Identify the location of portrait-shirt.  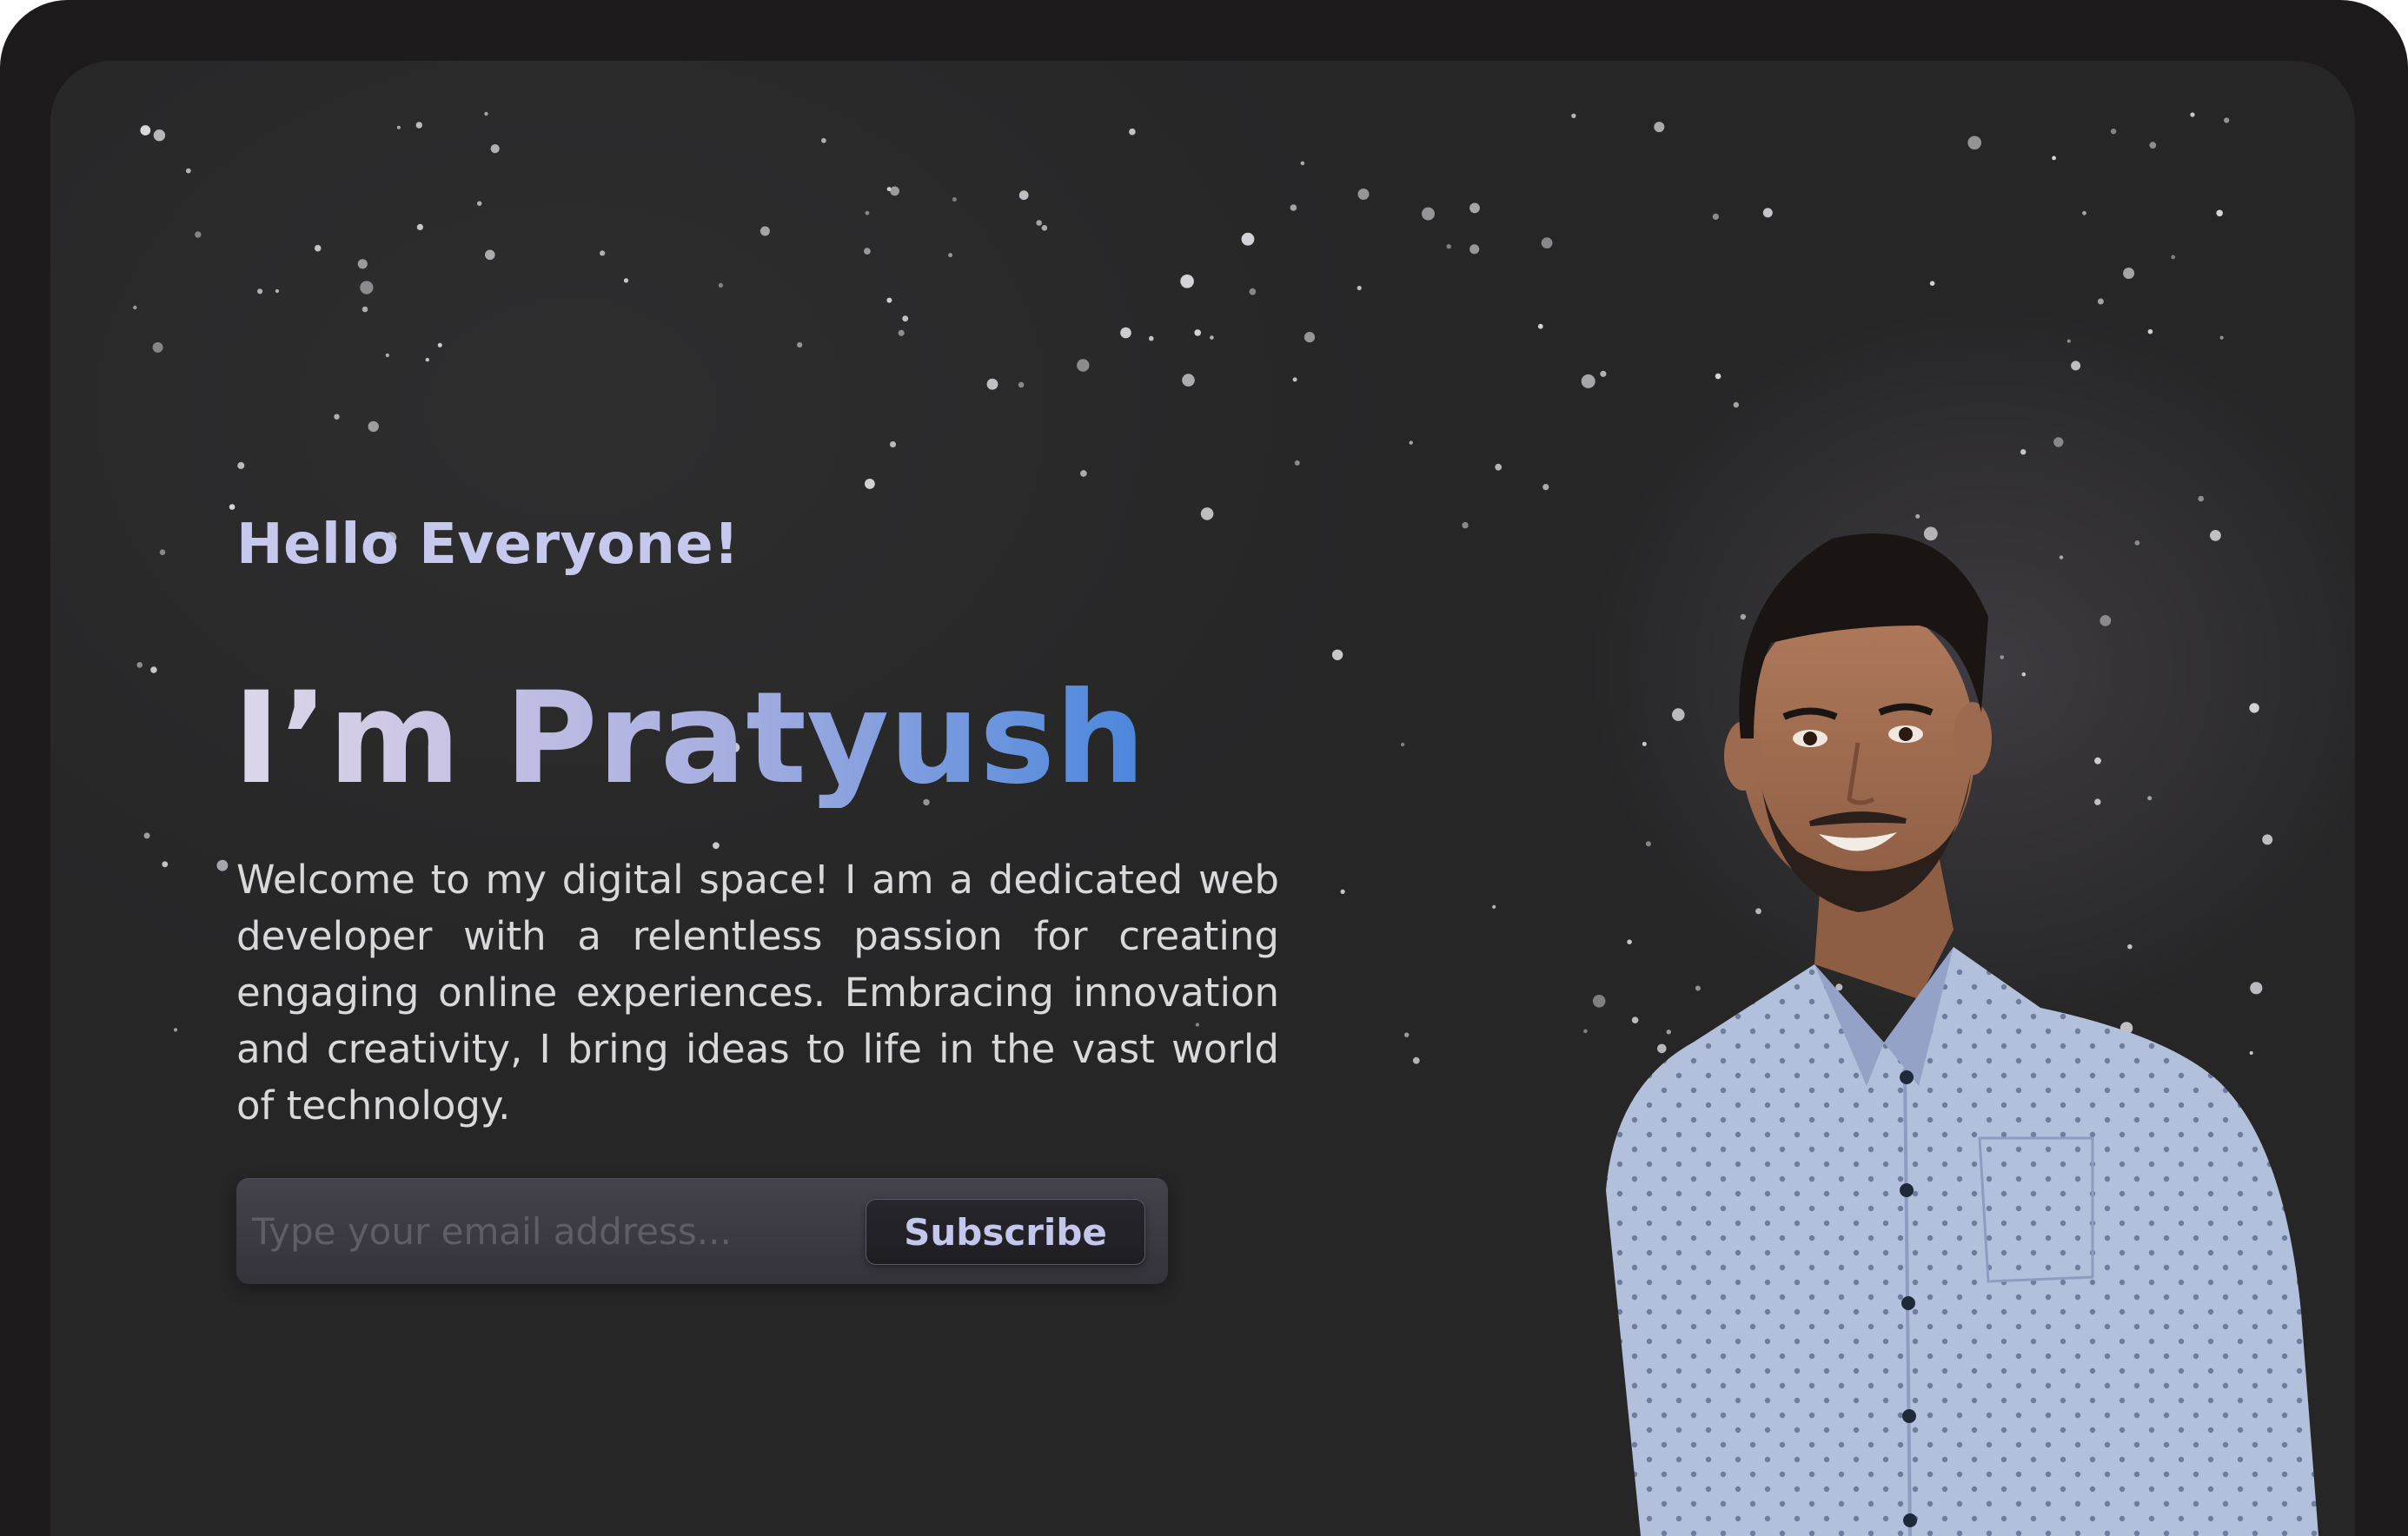
(1962, 1241).